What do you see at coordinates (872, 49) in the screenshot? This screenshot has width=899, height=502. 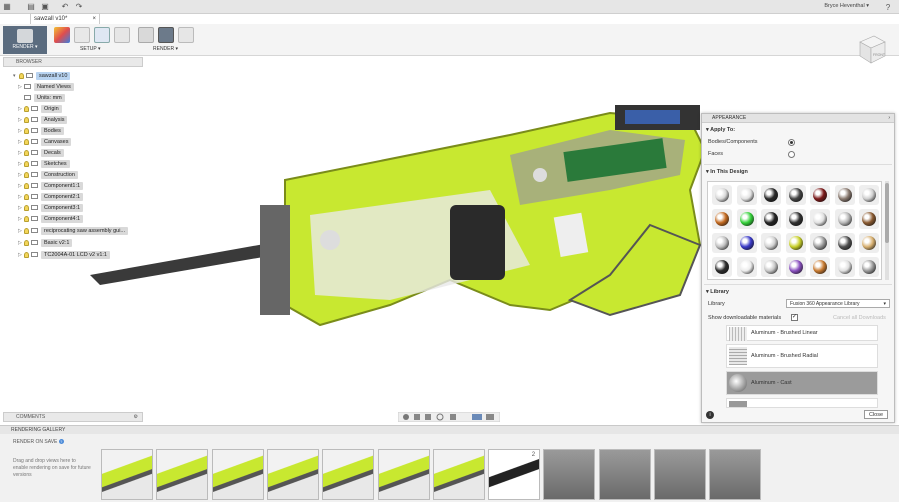 I see `viewcube: FRONT` at bounding box center [872, 49].